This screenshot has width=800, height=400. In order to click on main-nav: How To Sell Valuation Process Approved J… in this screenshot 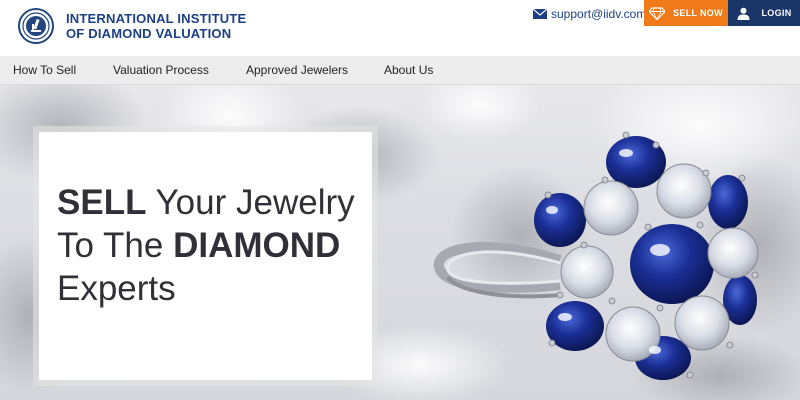, I will do `click(400, 70)`.